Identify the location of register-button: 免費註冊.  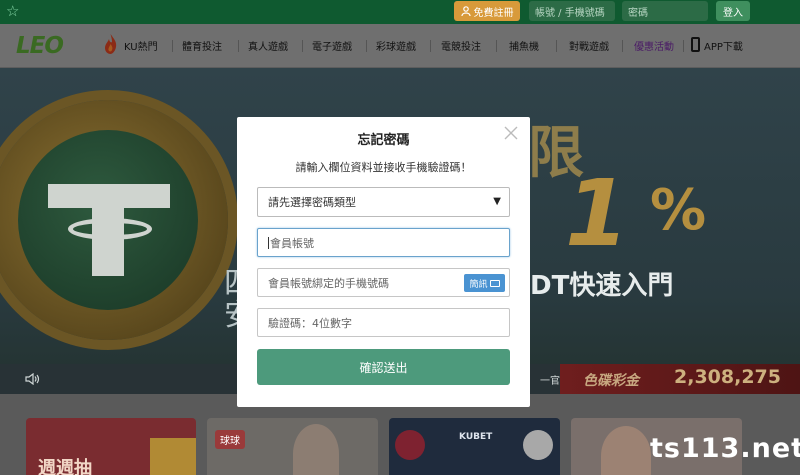
(487, 11).